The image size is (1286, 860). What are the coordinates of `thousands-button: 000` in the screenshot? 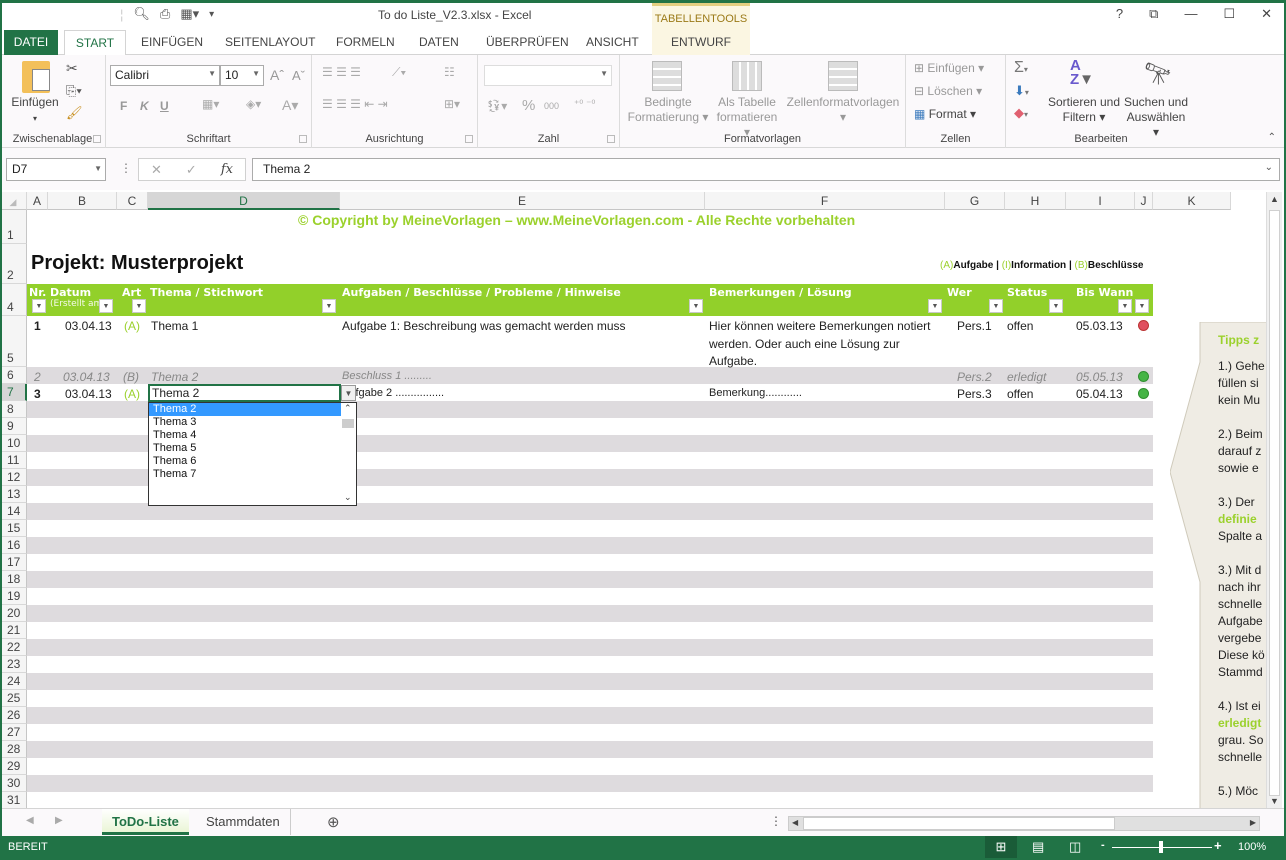 It's located at (551, 106).